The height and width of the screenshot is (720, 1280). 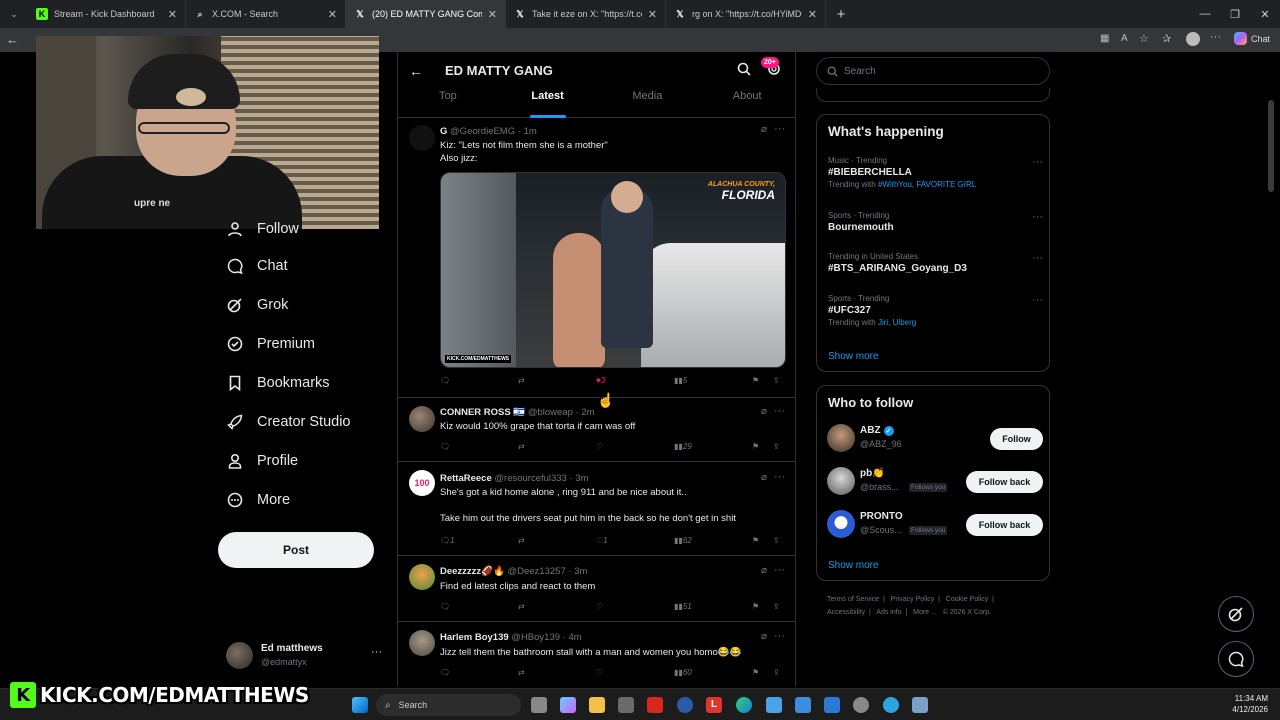 What do you see at coordinates (1265, 14) in the screenshot?
I see `close-window-icon: ✕` at bounding box center [1265, 14].